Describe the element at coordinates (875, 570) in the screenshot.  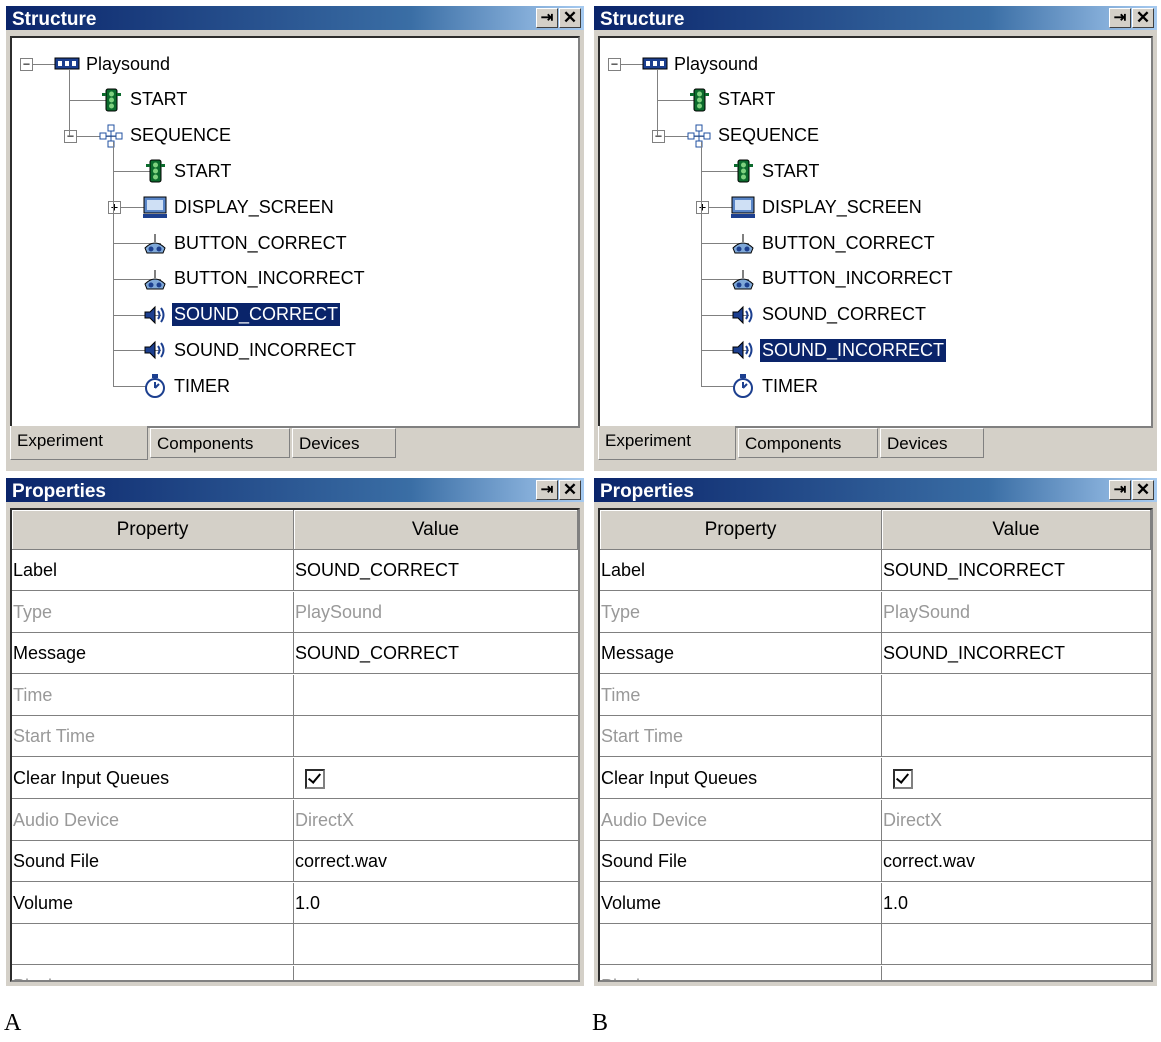
I see `property-row: Label SOUND_INCORRECT` at that location.